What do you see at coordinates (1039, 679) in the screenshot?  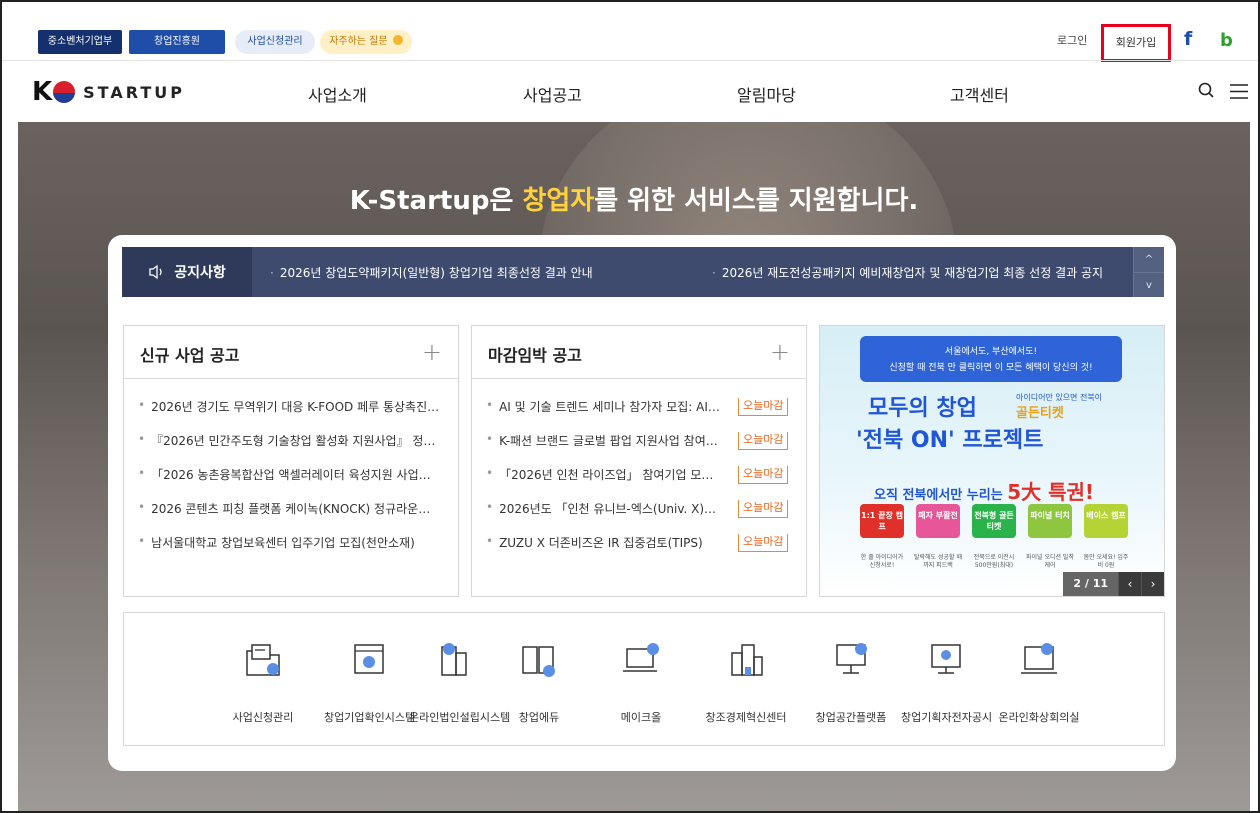 I see `quick-link: 온라인화상회의실` at bounding box center [1039, 679].